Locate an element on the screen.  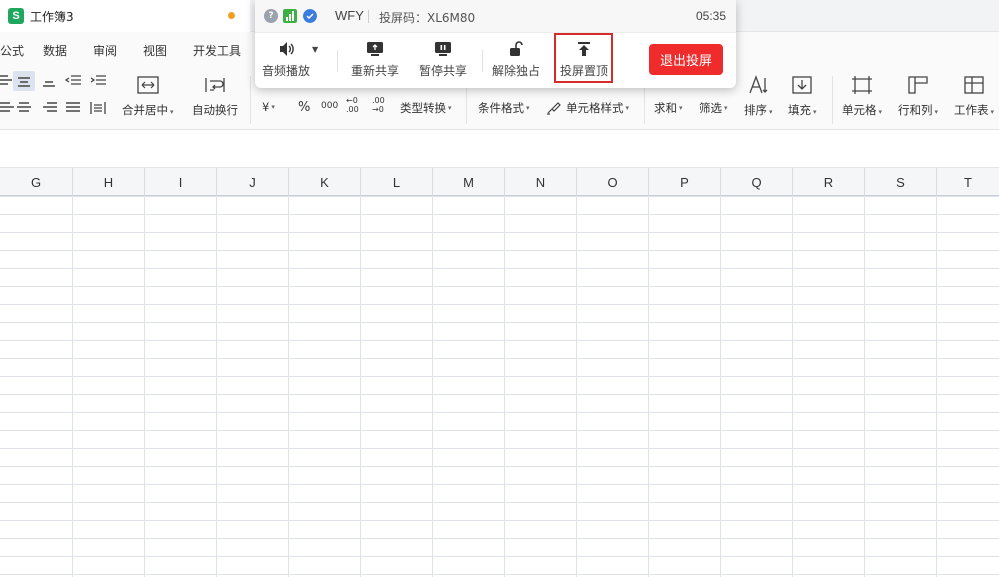
column-header-l: L is located at coordinates (397, 182).